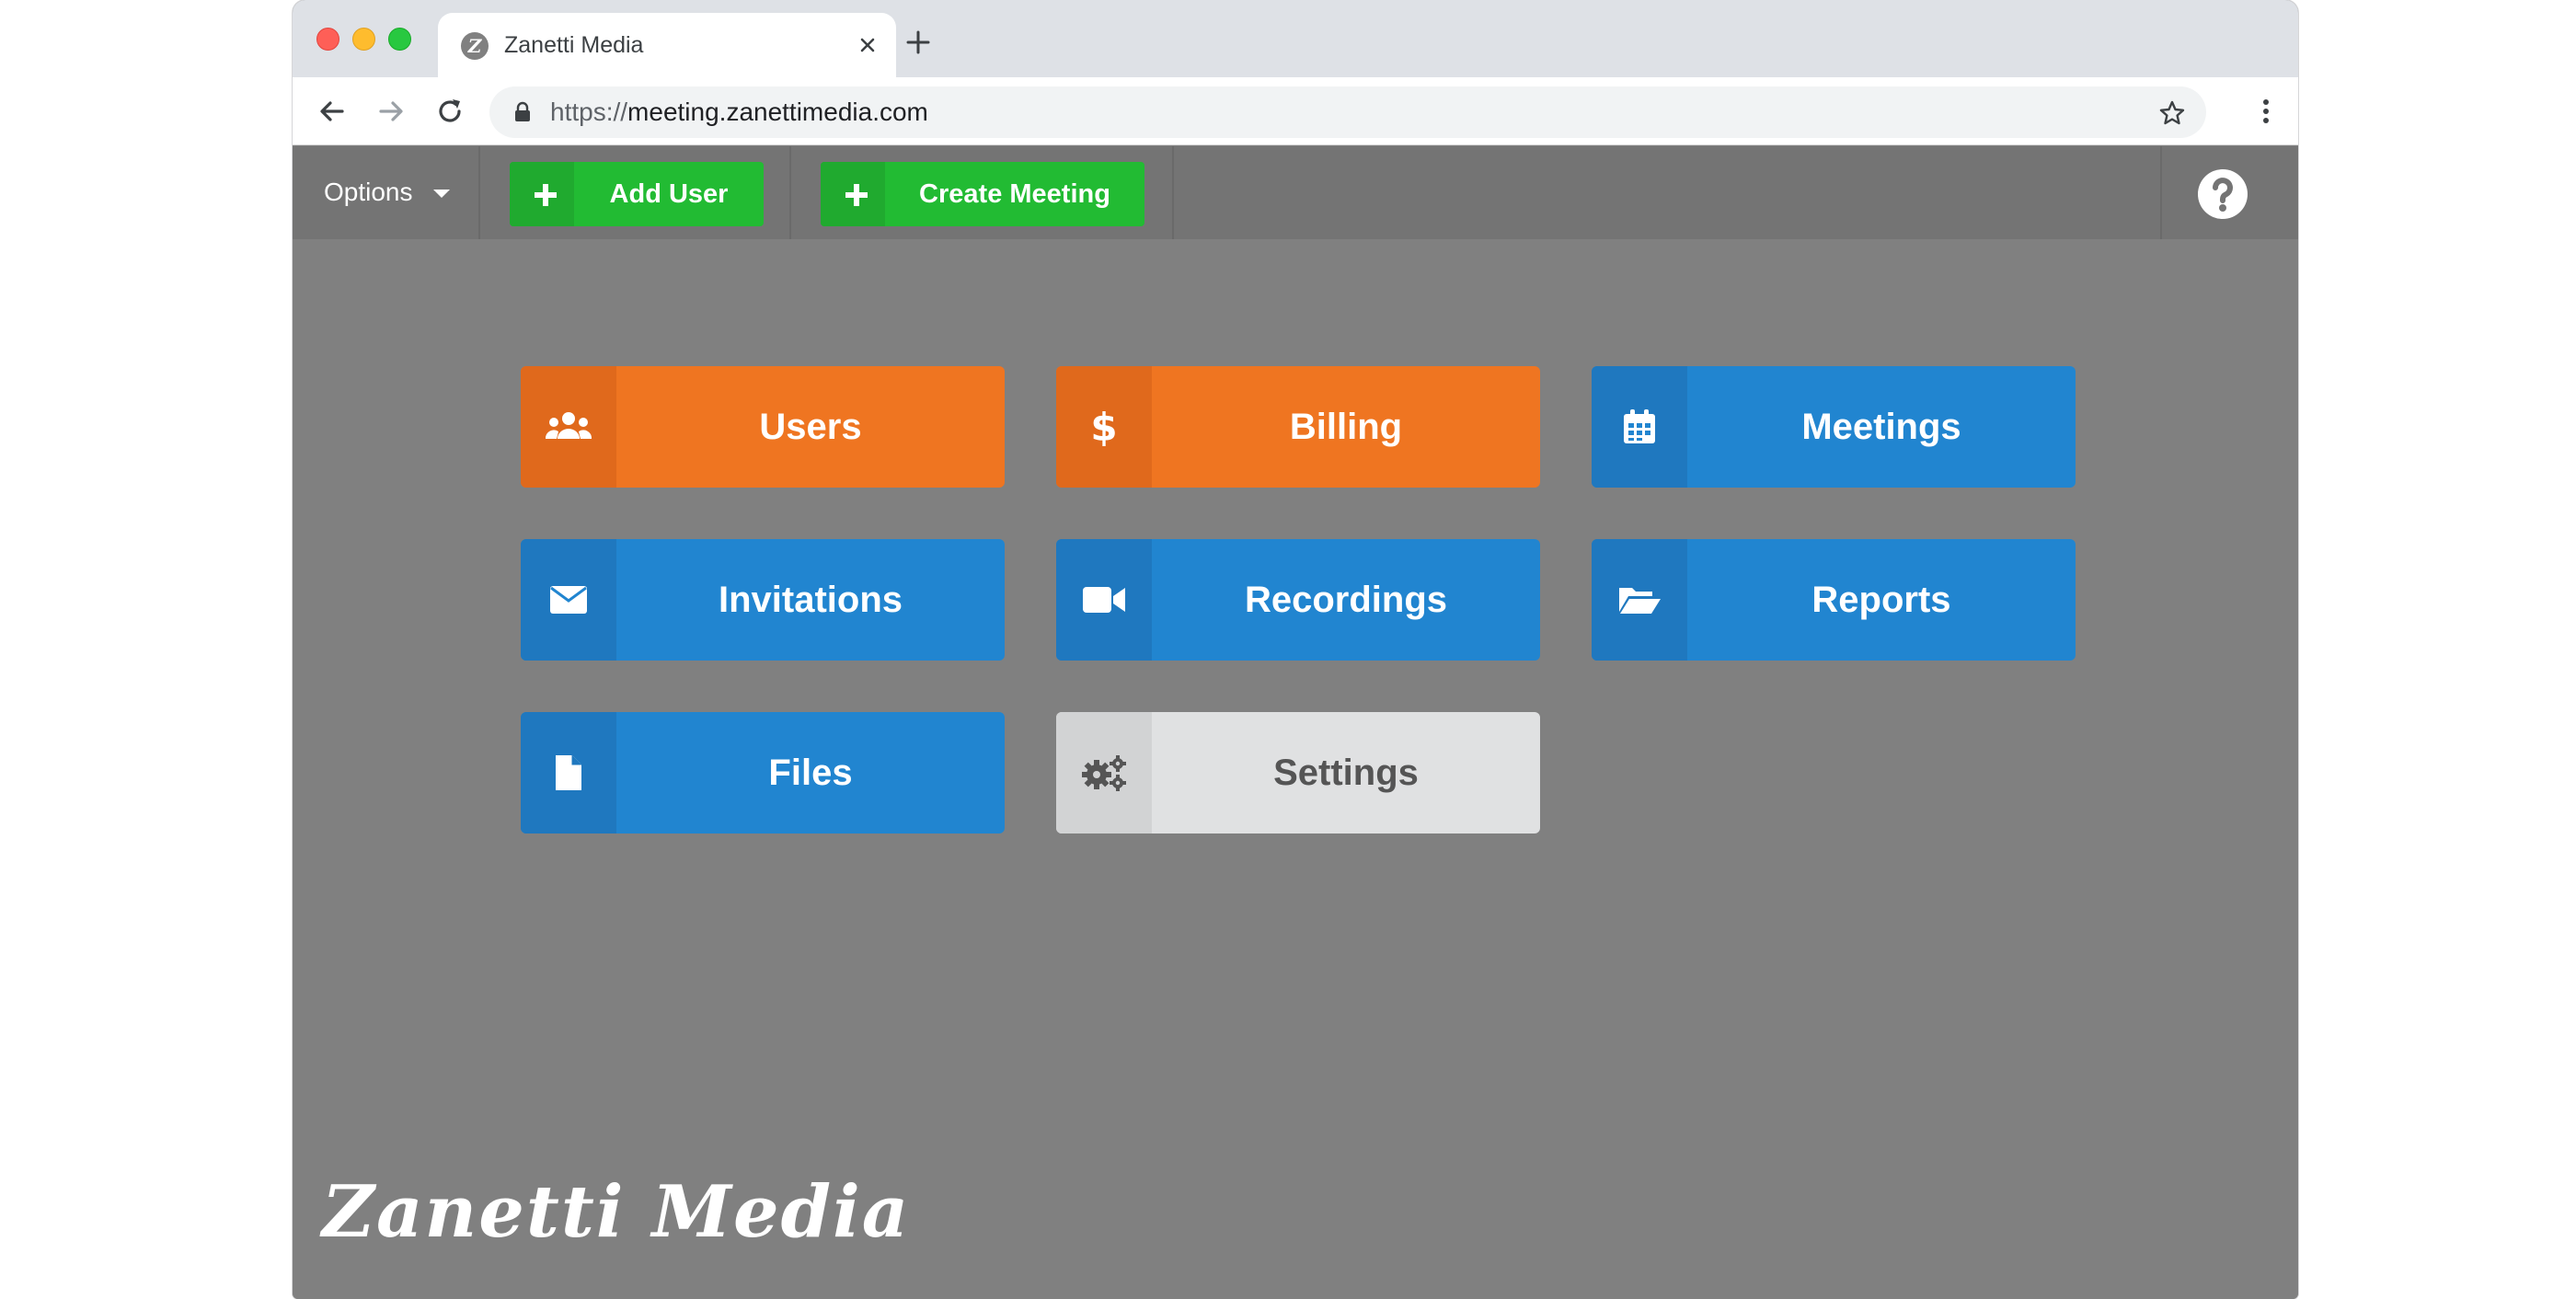 This screenshot has height=1299, width=2576. Describe the element at coordinates (391, 111) in the screenshot. I see `forward-arrow-icon` at that location.